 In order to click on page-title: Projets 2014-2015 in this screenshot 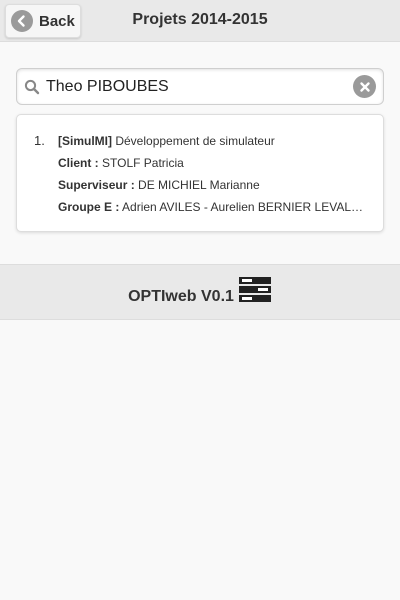, I will do `click(200, 19)`.